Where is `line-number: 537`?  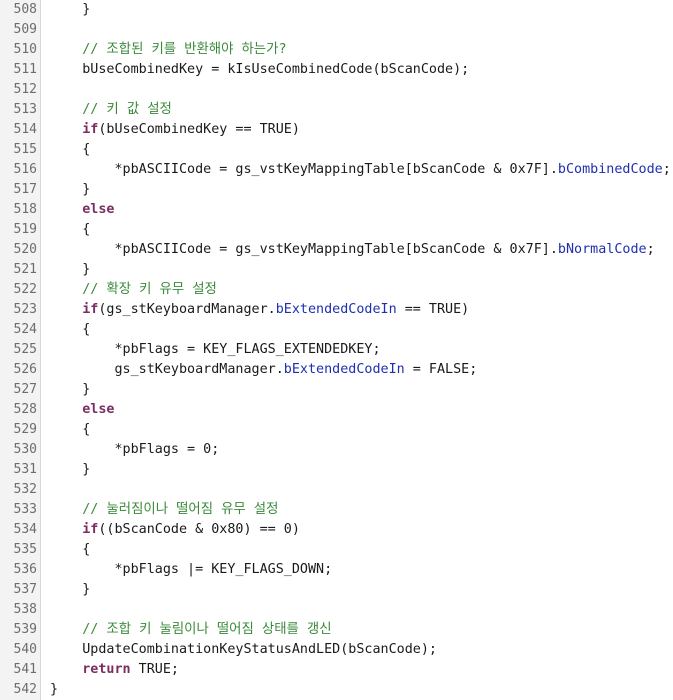
line-number: 537 is located at coordinates (25, 589).